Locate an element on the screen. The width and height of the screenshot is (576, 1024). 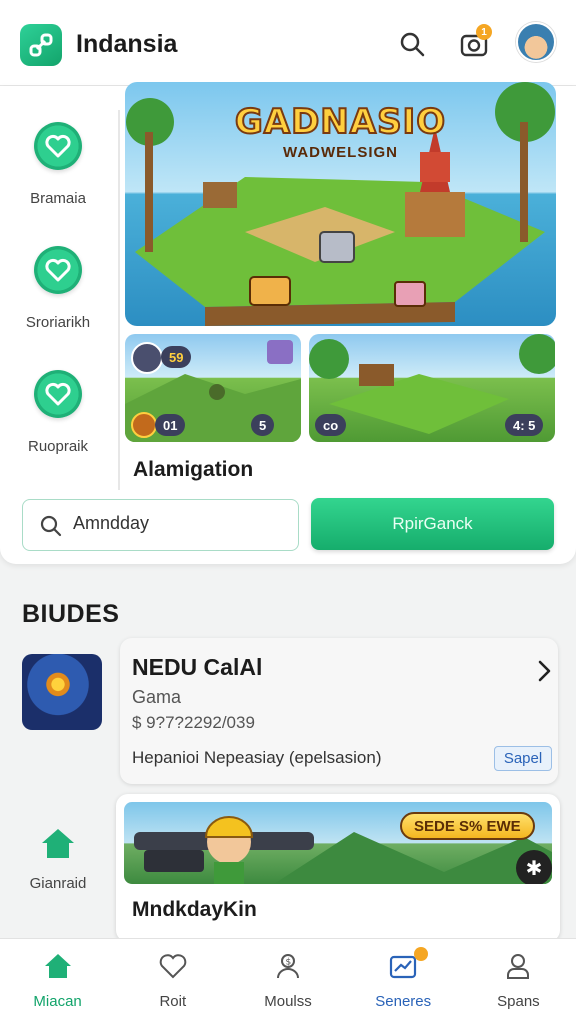
app-logo is located at coordinates (41, 45).